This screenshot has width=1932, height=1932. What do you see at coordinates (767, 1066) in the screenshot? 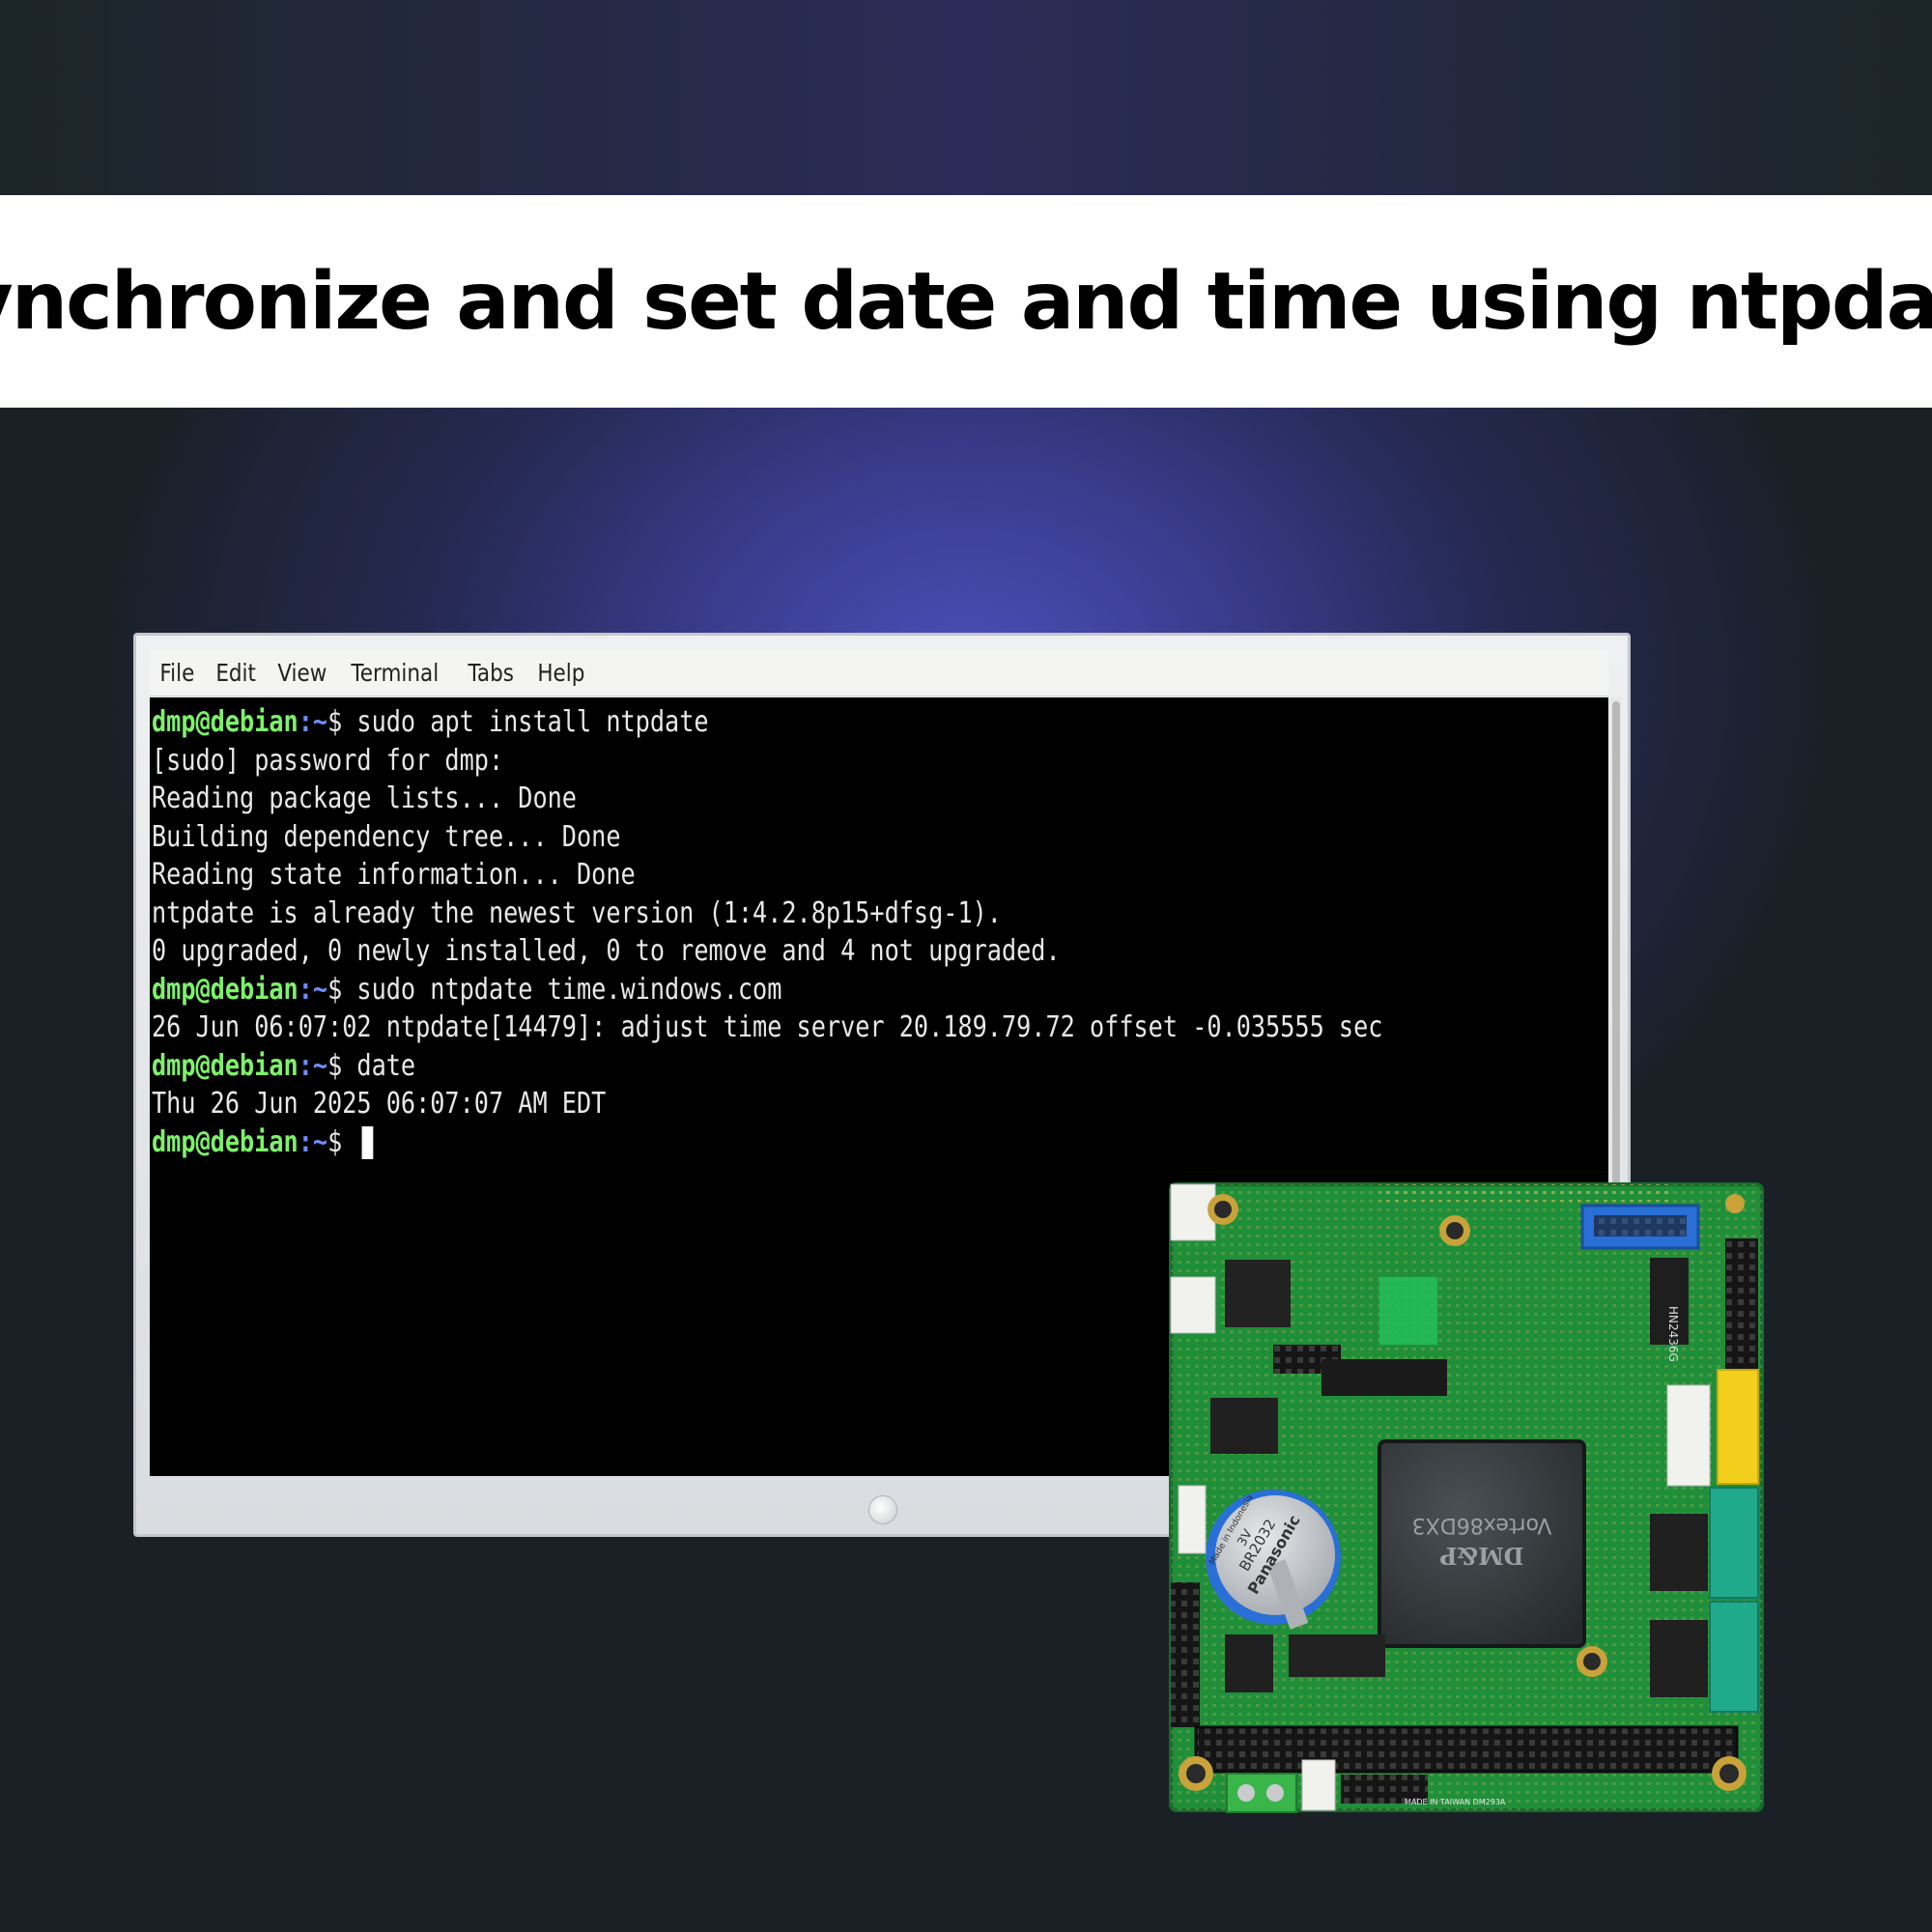
I see `terminal-prompt-line: dmp@debian:~$ date` at bounding box center [767, 1066].